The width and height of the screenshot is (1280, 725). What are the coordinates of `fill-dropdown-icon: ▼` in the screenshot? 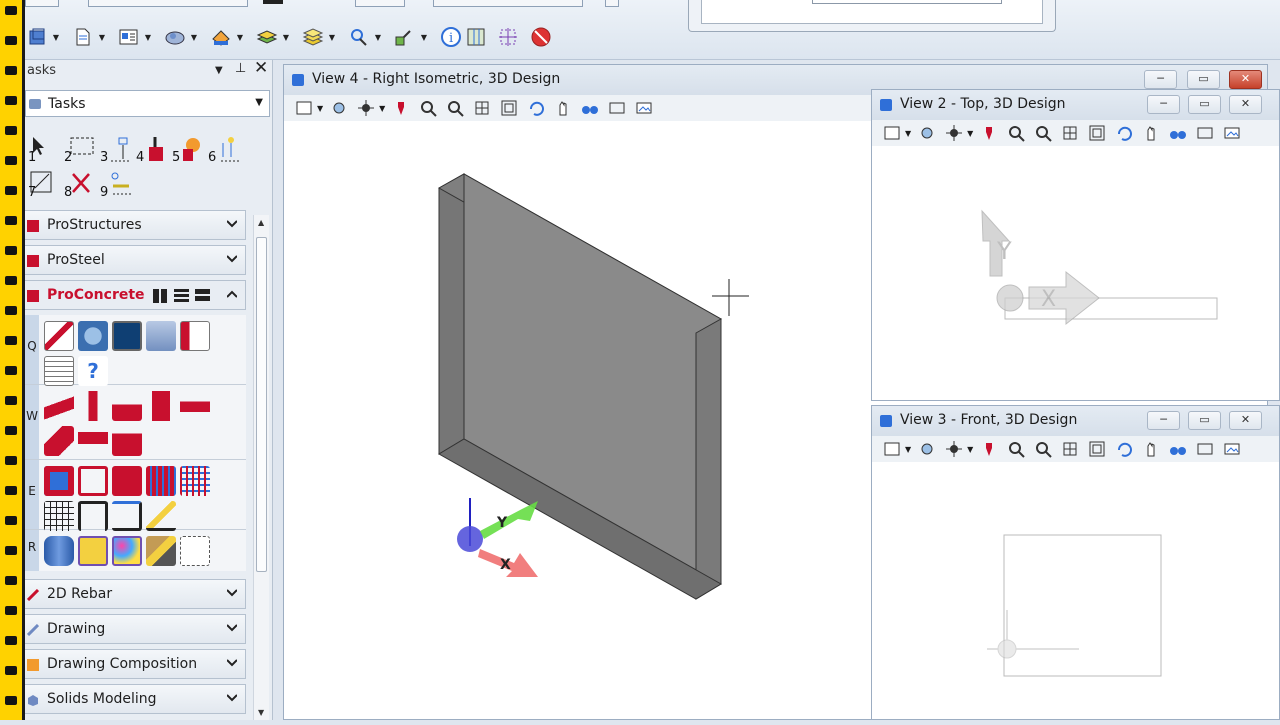 It's located at (240, 37).